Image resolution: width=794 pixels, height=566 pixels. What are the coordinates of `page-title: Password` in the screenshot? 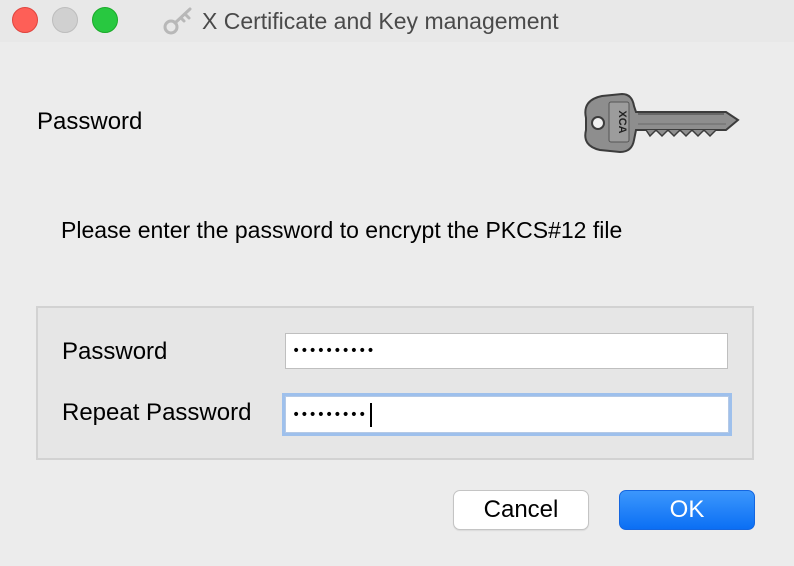 It's located at (90, 121).